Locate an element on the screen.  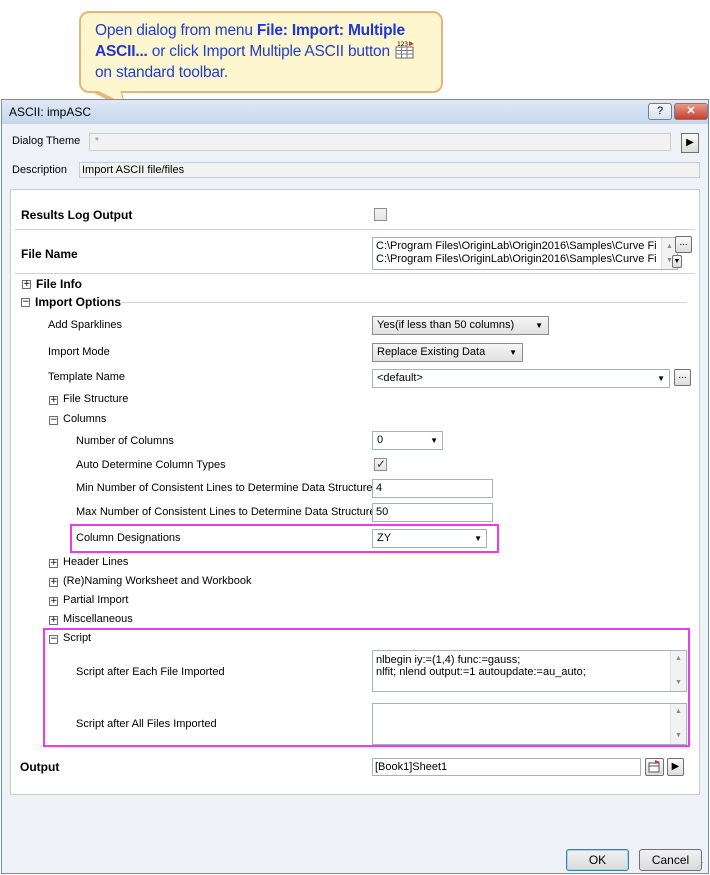
renaming-label: (Re)Naming Worksheet and Workbook is located at coordinates (157, 581).